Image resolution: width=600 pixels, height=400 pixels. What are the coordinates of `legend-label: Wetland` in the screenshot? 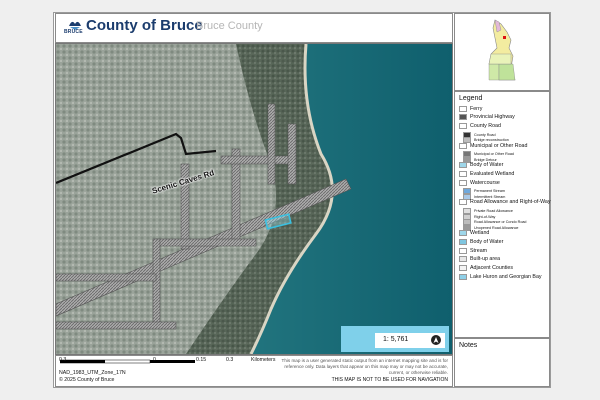 It's located at (480, 233).